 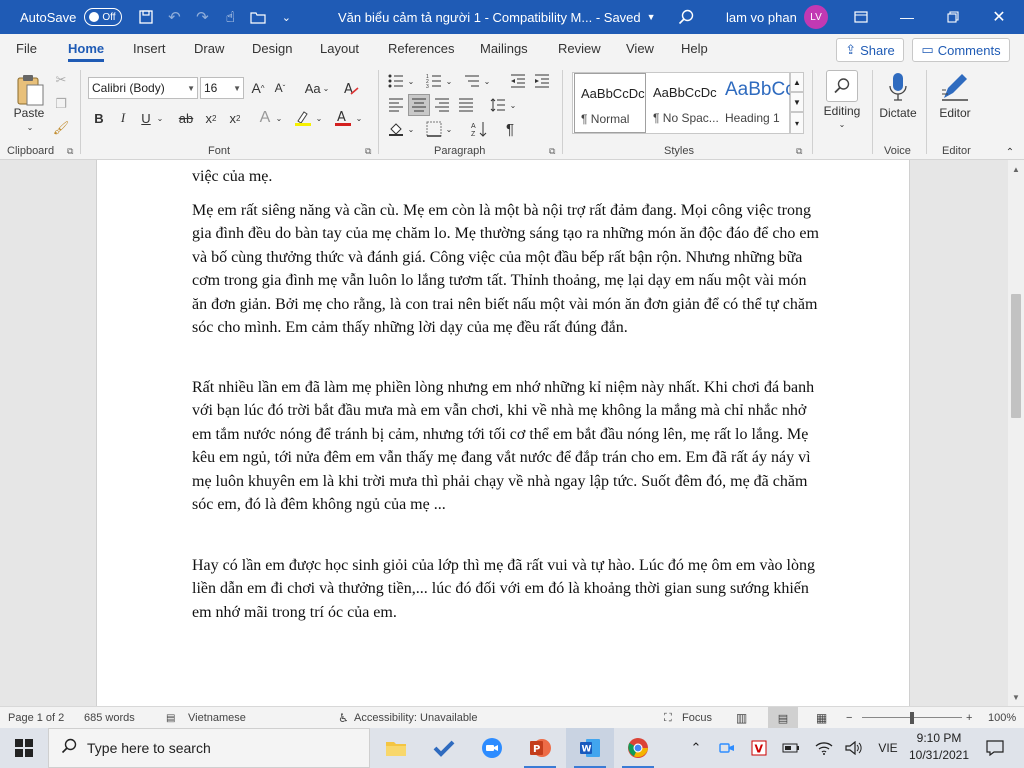 I want to click on touch-mode-icon: ☝, so click(x=230, y=17).